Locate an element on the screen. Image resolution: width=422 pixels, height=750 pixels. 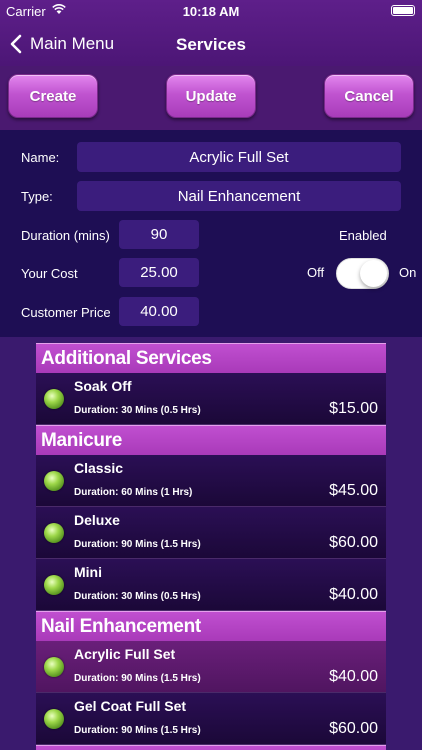
update-button: Update is located at coordinates (211, 96).